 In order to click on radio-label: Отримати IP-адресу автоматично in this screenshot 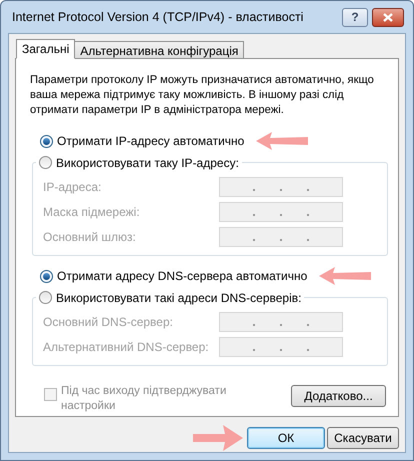, I will do `click(150, 141)`.